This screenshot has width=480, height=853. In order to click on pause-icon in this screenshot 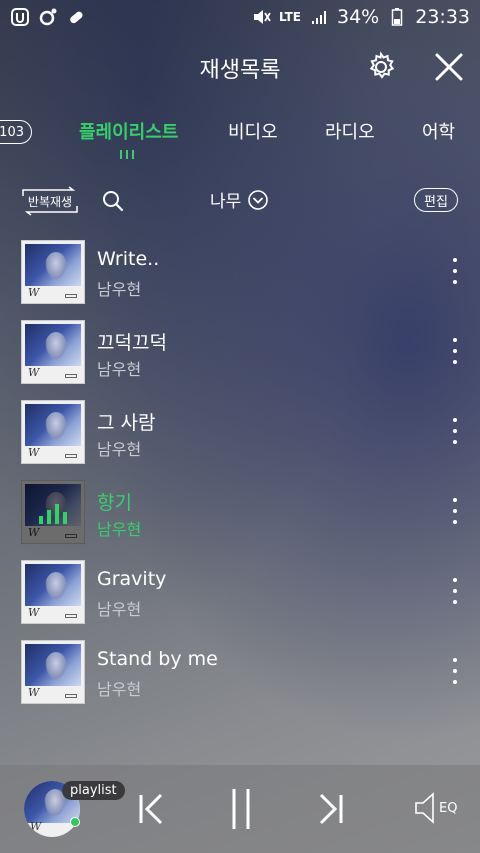, I will do `click(241, 809)`.